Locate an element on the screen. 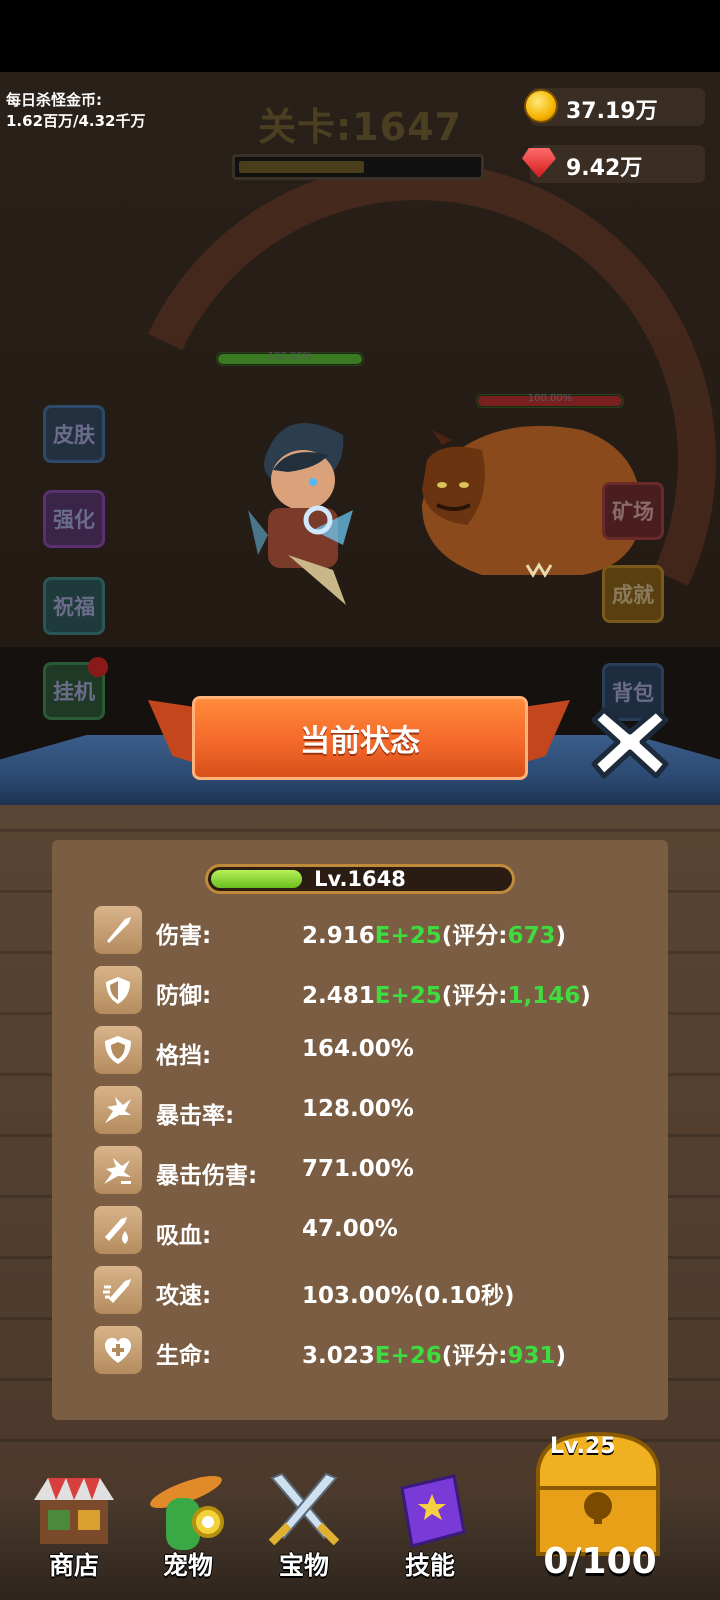 The image size is (720, 1600). nav-shop: 商店 is located at coordinates (74, 1529).